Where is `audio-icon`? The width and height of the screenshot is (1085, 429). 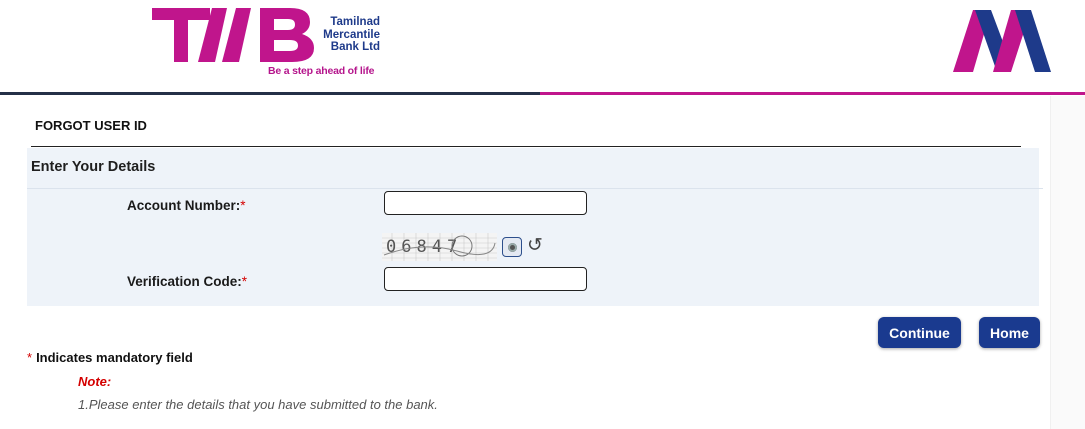
audio-icon is located at coordinates (512, 247).